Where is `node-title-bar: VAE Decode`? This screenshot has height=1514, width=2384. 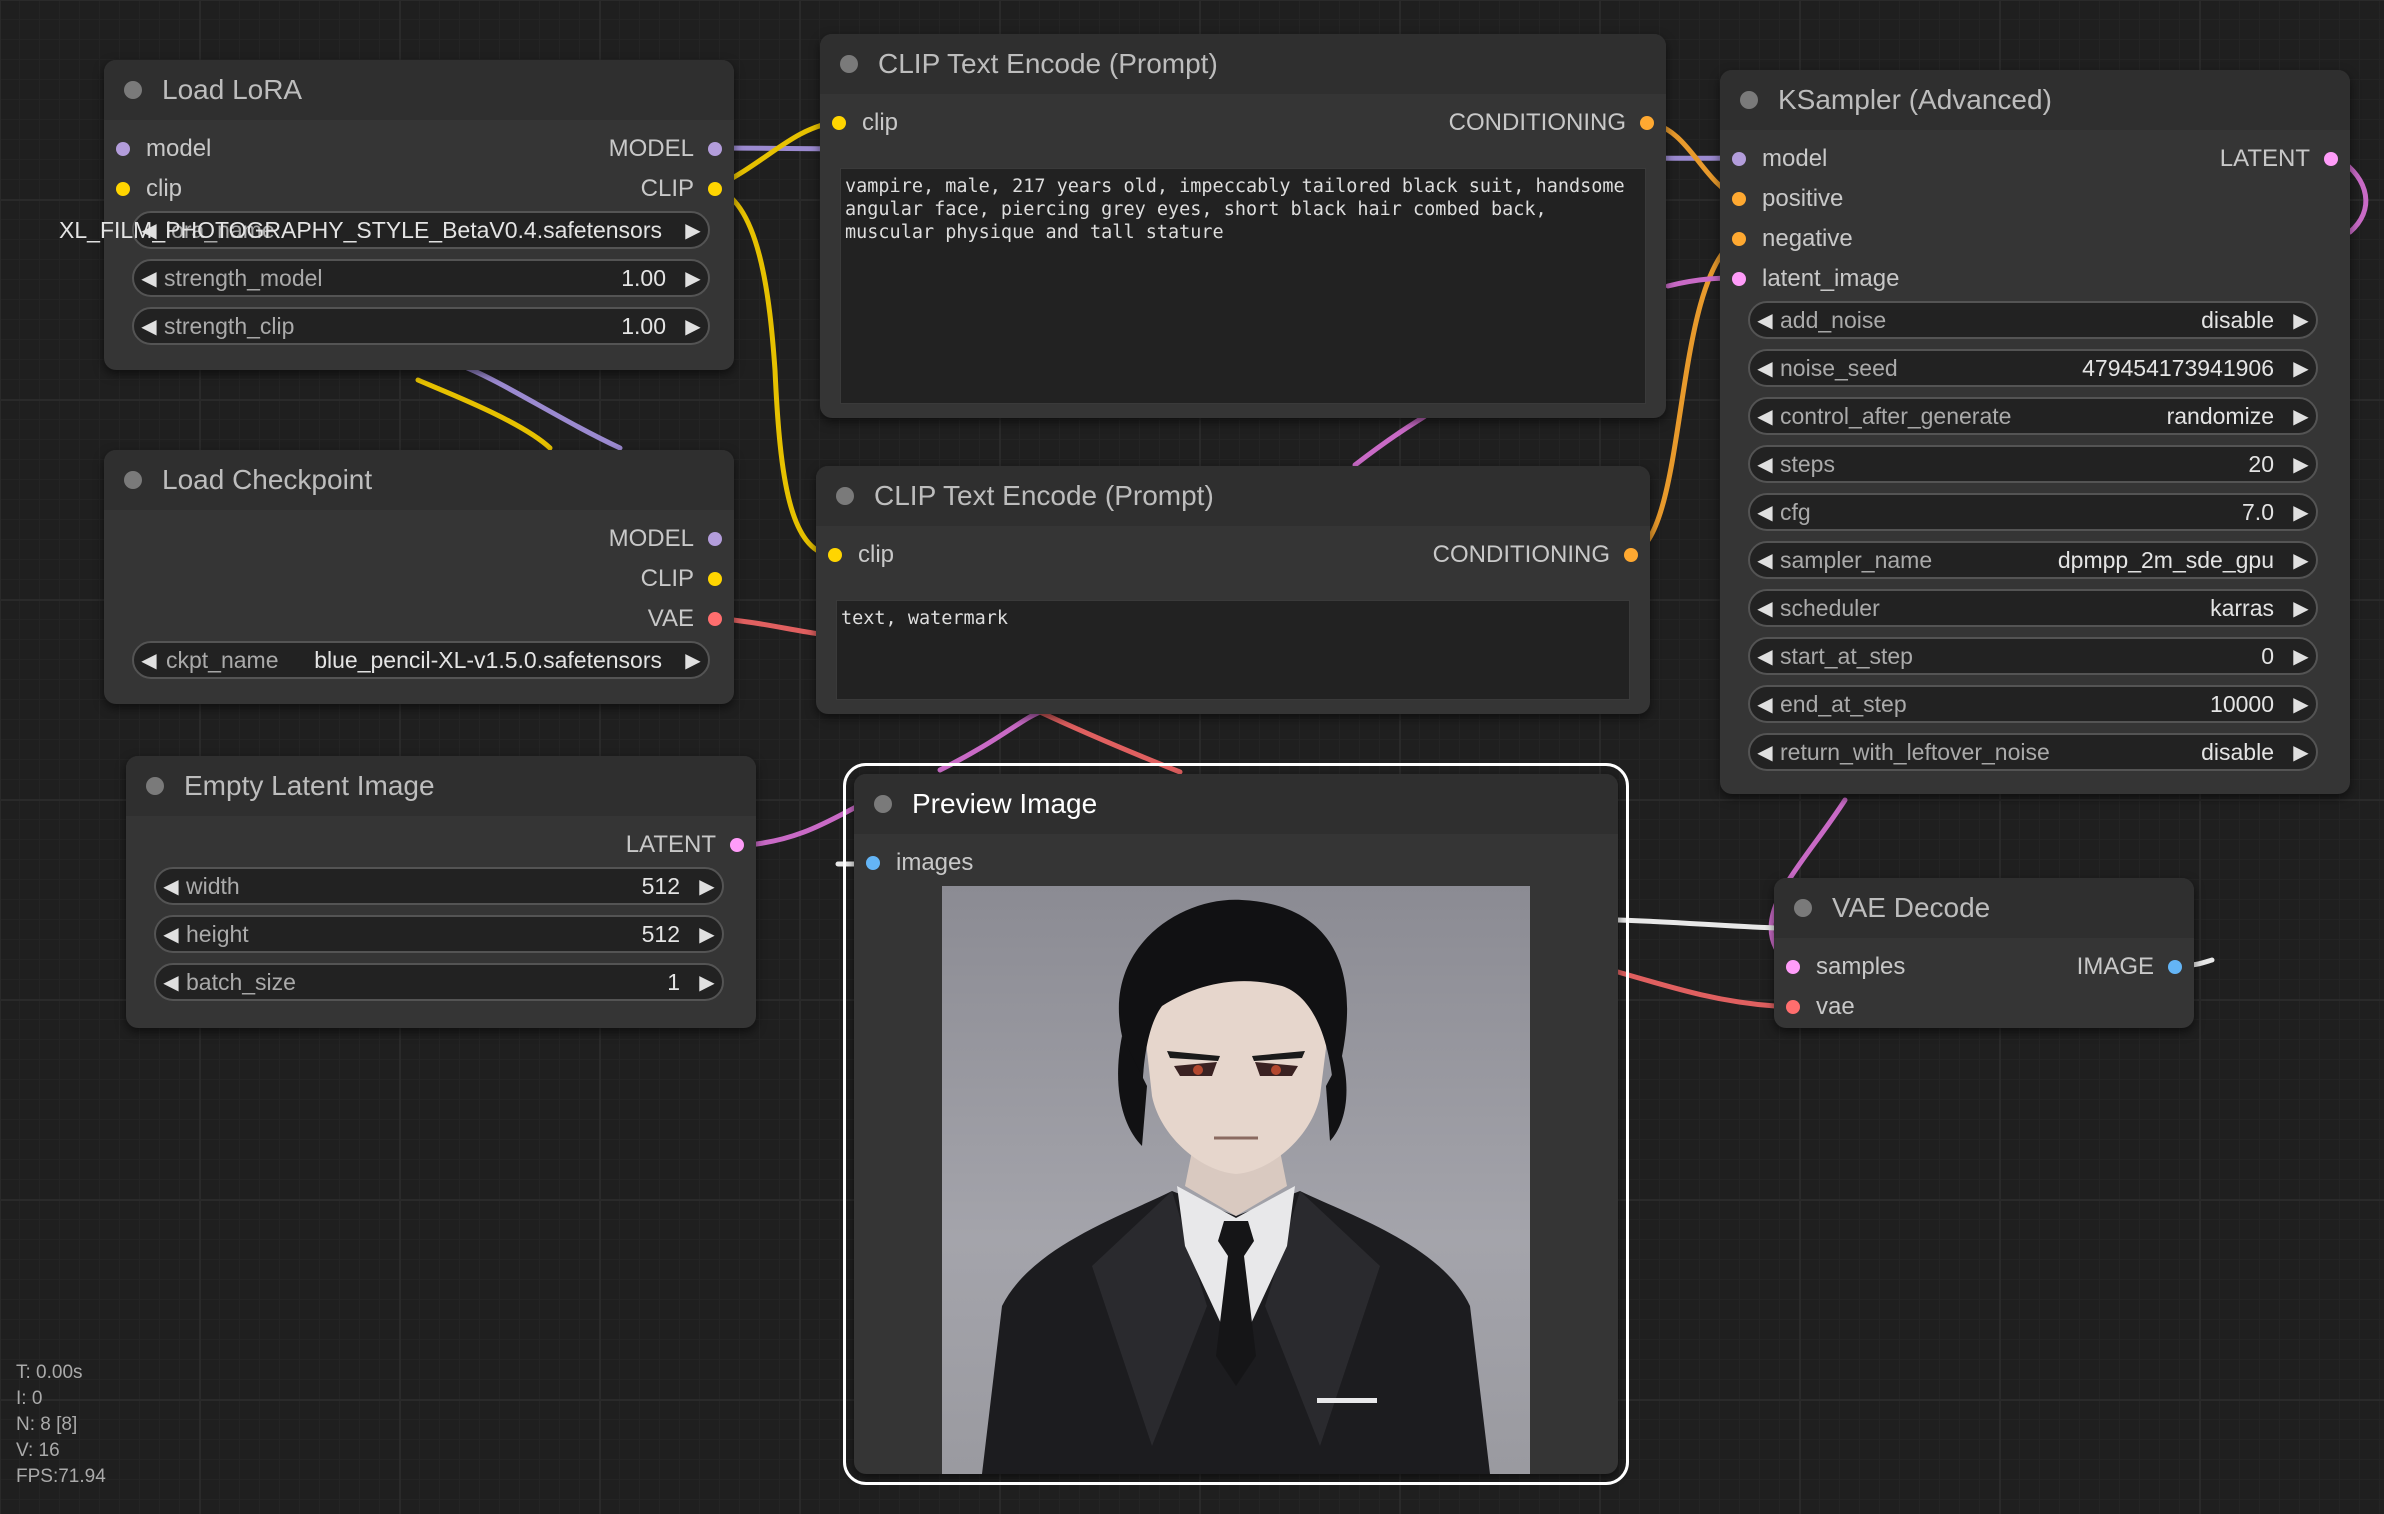
node-title-bar: VAE Decode is located at coordinates (1984, 908).